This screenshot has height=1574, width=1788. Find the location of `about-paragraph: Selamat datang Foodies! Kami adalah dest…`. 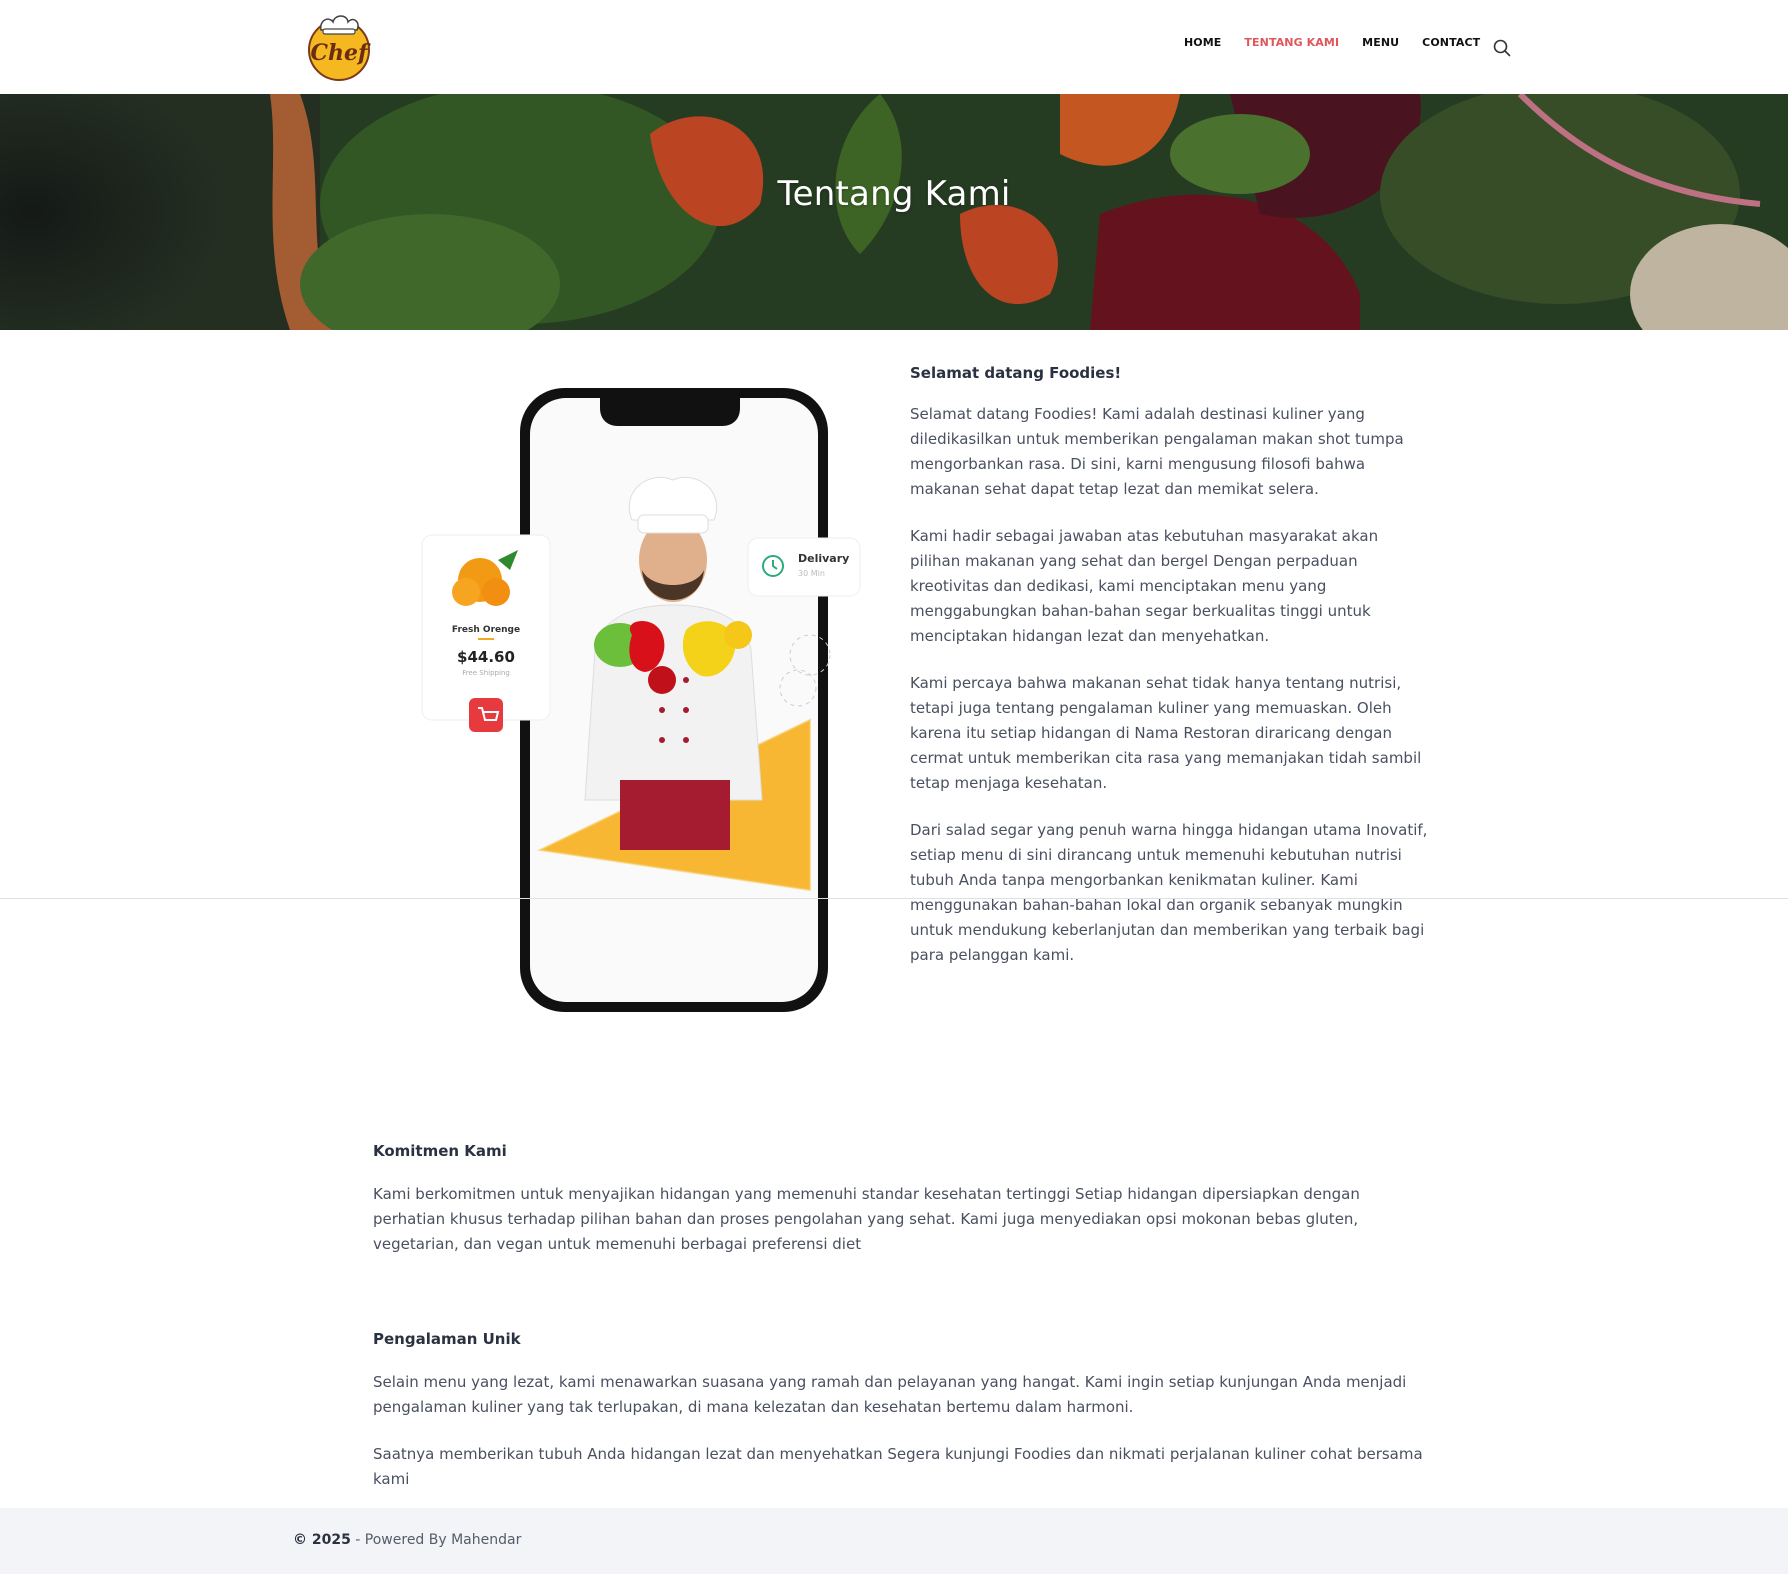

about-paragraph: Selamat datang Foodies! Kami adalah dest… is located at coordinates (1157, 451).